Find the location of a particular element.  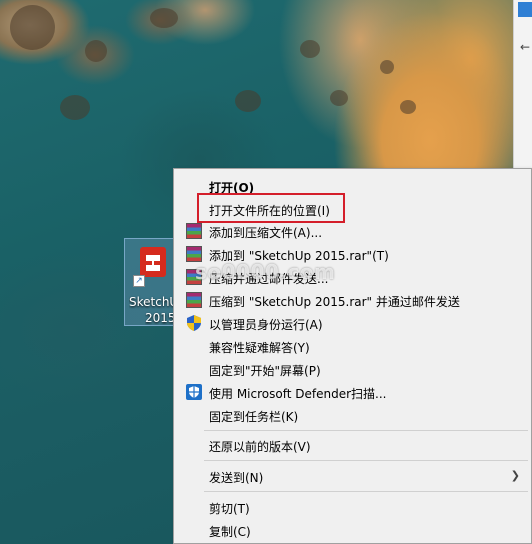

menu-item-label: 还原以前的版本(V) is located at coordinates (260, 447).